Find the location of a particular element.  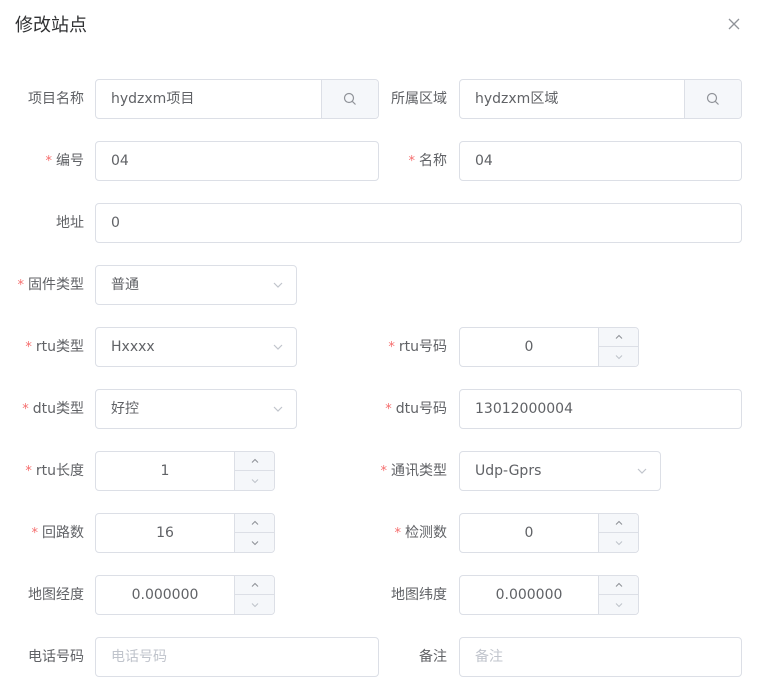

name-input: 04 is located at coordinates (600, 161).